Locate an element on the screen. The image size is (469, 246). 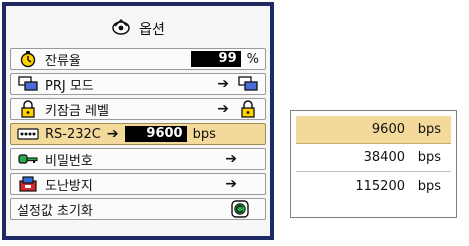
menu-title-bar: 옵션 is located at coordinates (138, 29).